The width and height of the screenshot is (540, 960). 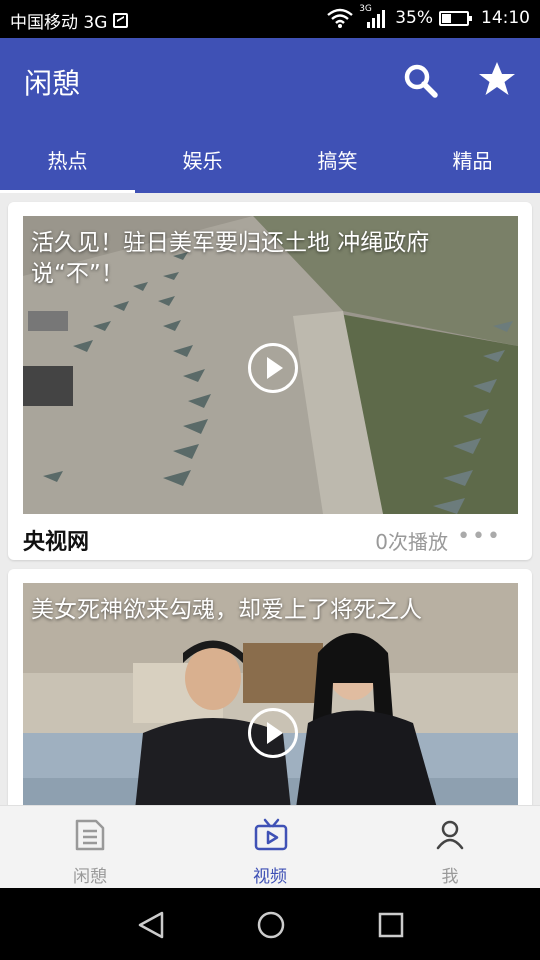 I want to click on category-tabs: 热点 娱乐 搞笑 精品, so click(x=270, y=165).